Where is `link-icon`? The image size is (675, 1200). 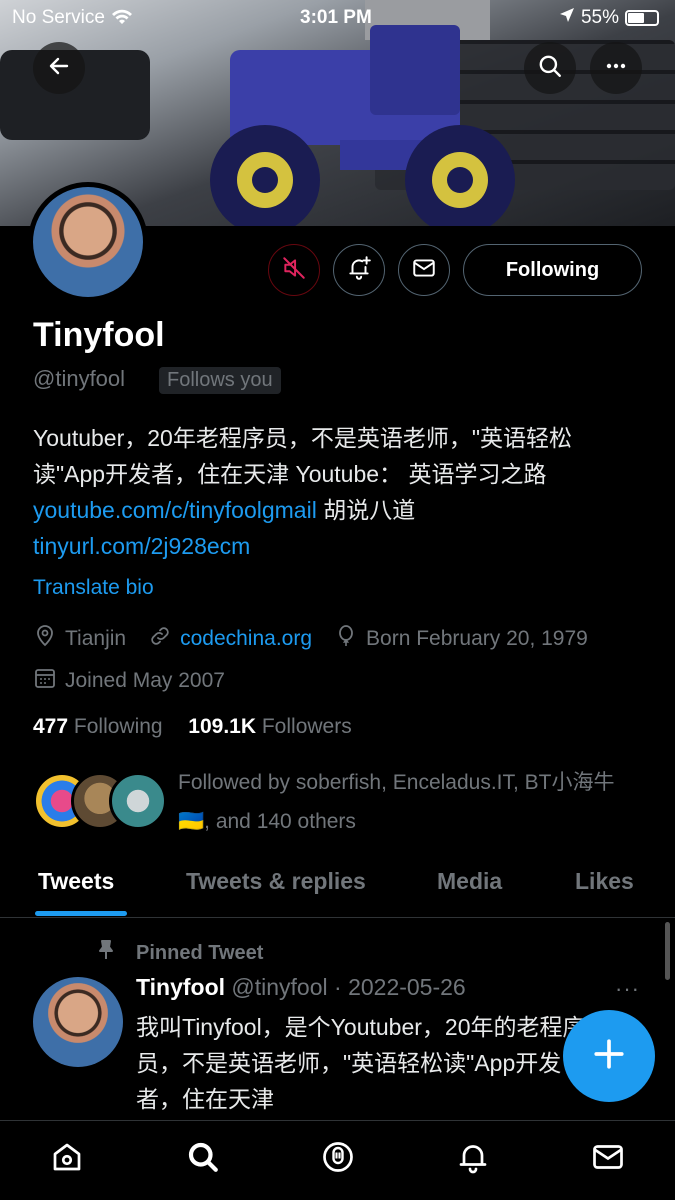 link-icon is located at coordinates (160, 639).